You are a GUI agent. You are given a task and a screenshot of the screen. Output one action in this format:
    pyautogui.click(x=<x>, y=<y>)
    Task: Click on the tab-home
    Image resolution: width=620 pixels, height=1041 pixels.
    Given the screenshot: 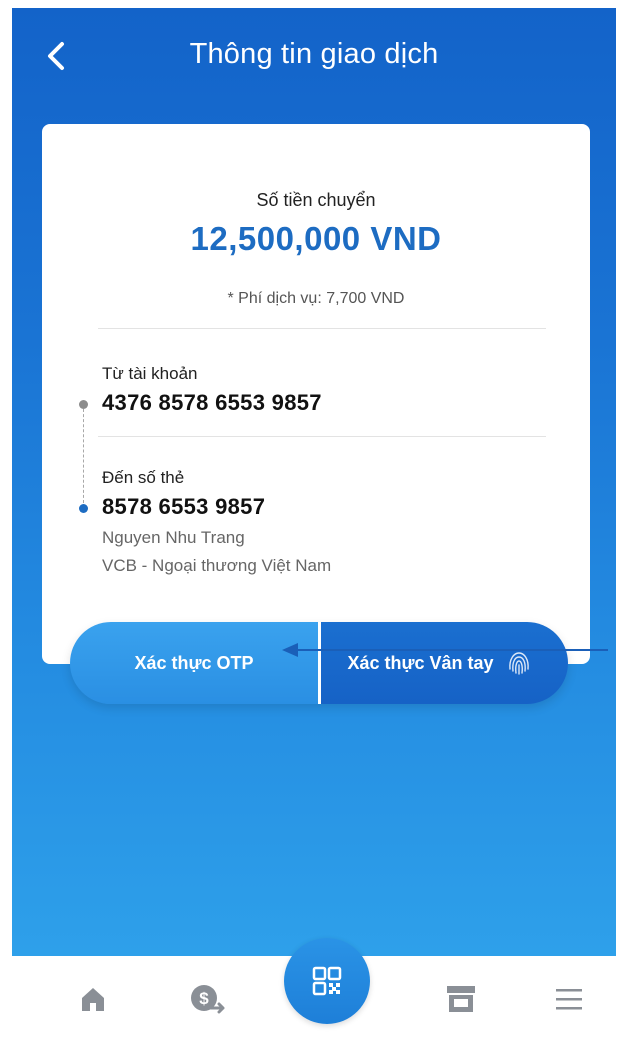 What is the action you would take?
    pyautogui.click(x=93, y=999)
    